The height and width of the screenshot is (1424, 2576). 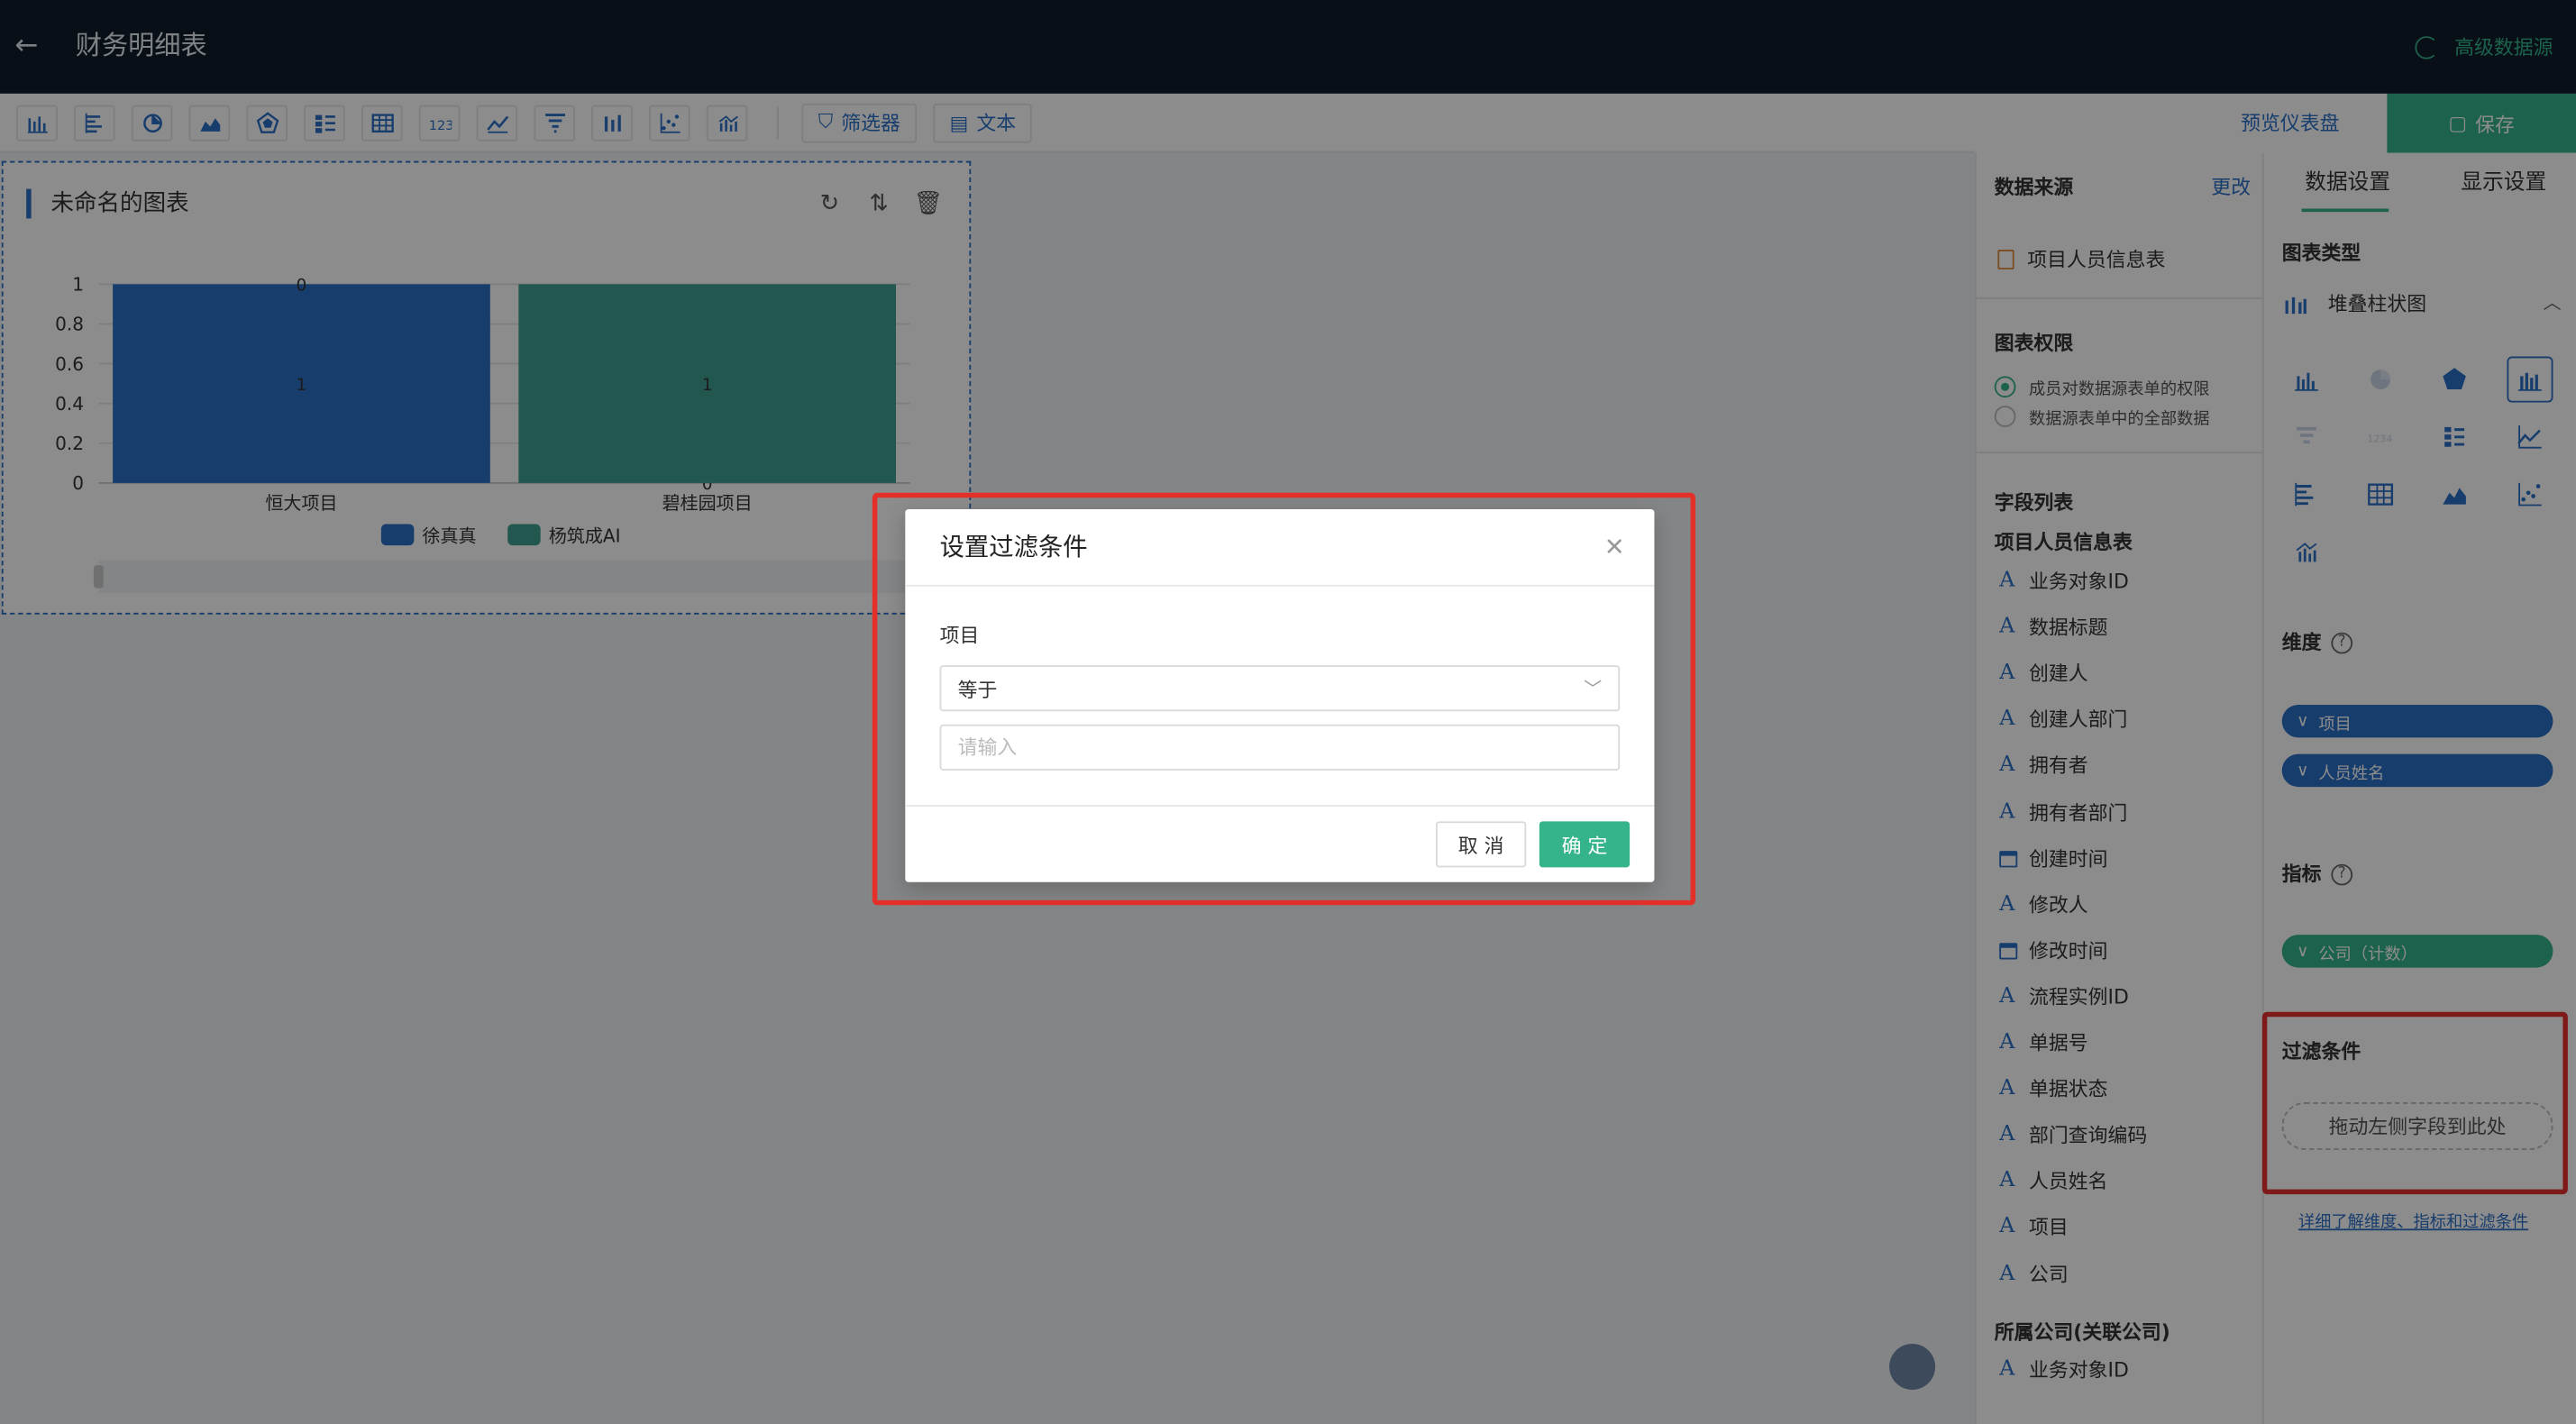 I want to click on operator-select: 等于 ﹀, so click(x=1280, y=688).